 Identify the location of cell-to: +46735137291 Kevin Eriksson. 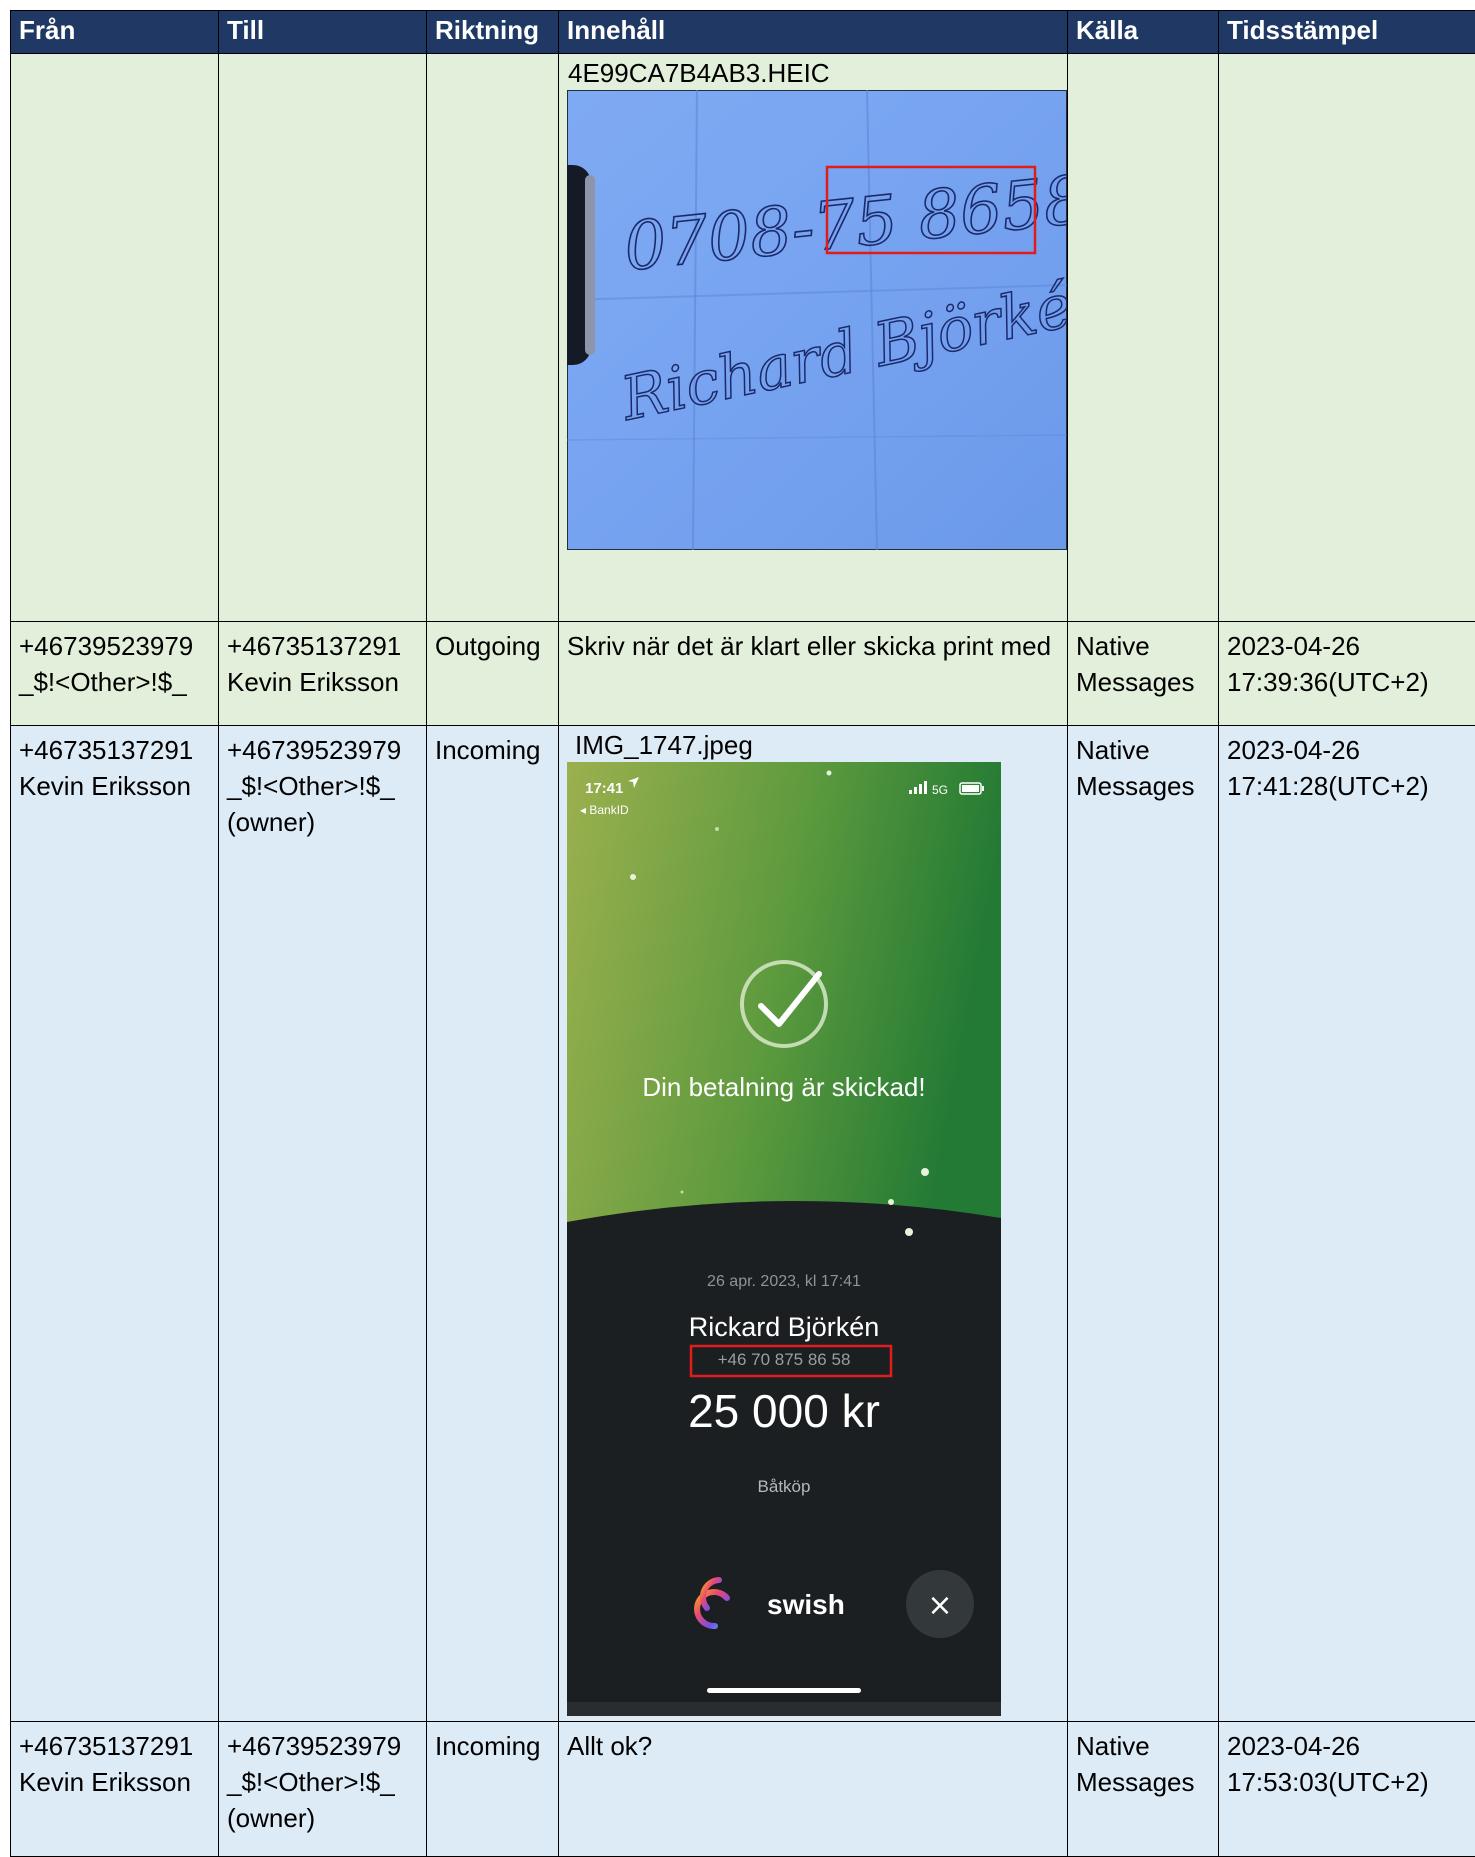
(323, 674).